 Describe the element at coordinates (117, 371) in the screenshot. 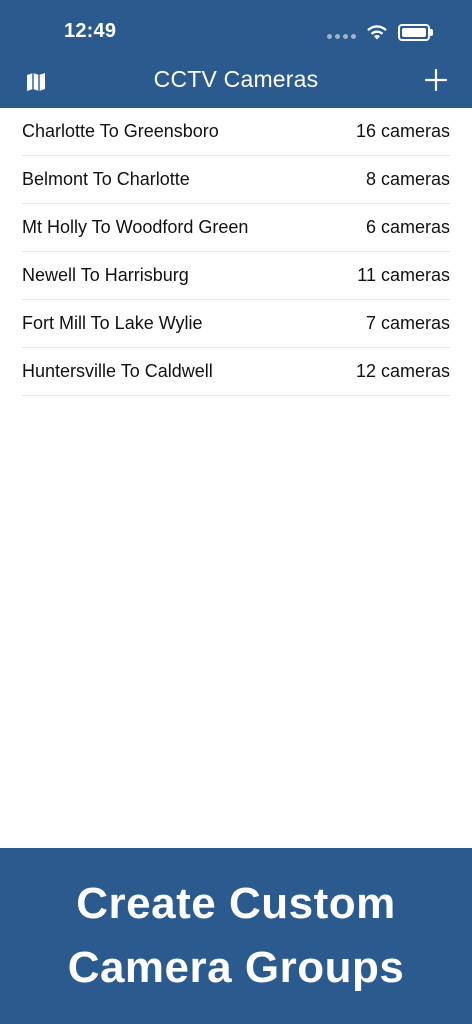

I see `group-name: Huntersville To Caldwell` at that location.